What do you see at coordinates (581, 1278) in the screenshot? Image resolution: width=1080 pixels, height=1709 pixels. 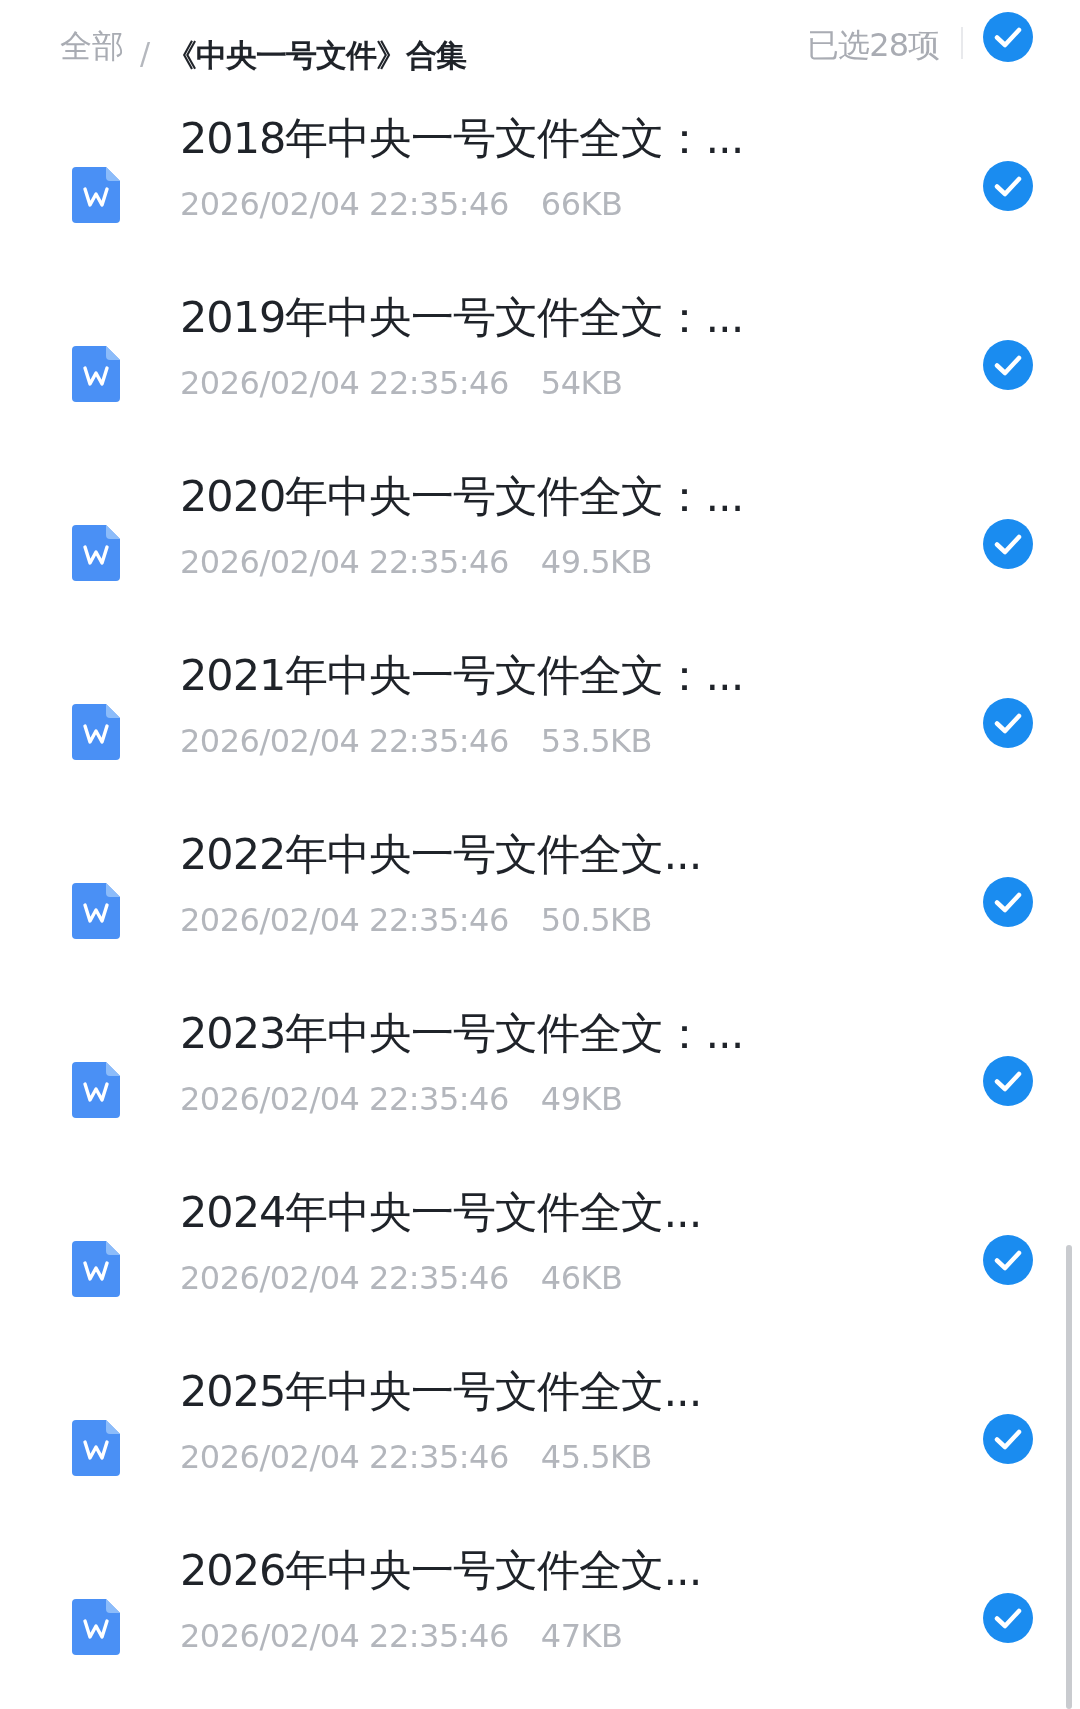 I see `file-size: 46KB` at bounding box center [581, 1278].